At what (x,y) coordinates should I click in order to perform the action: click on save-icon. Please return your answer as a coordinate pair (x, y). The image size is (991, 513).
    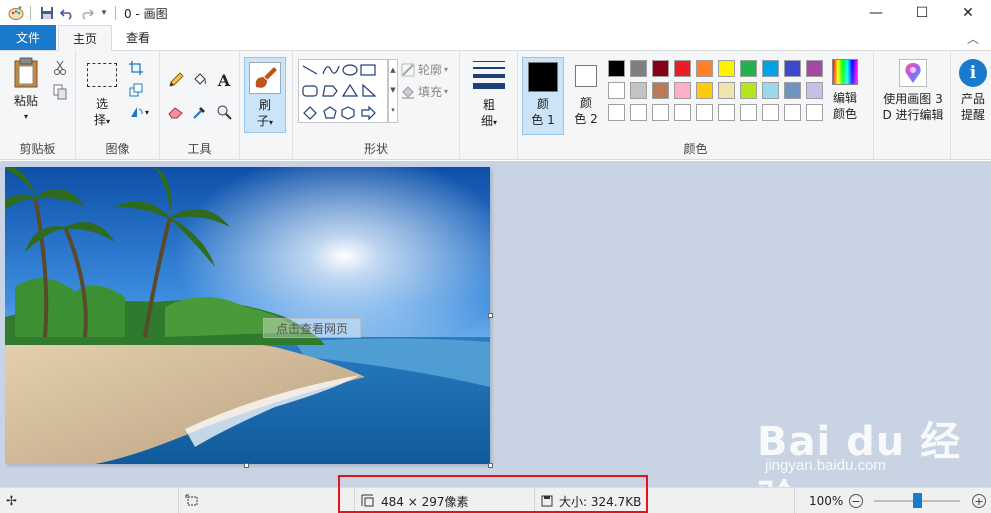
    Looking at the image, I should click on (47, 13).